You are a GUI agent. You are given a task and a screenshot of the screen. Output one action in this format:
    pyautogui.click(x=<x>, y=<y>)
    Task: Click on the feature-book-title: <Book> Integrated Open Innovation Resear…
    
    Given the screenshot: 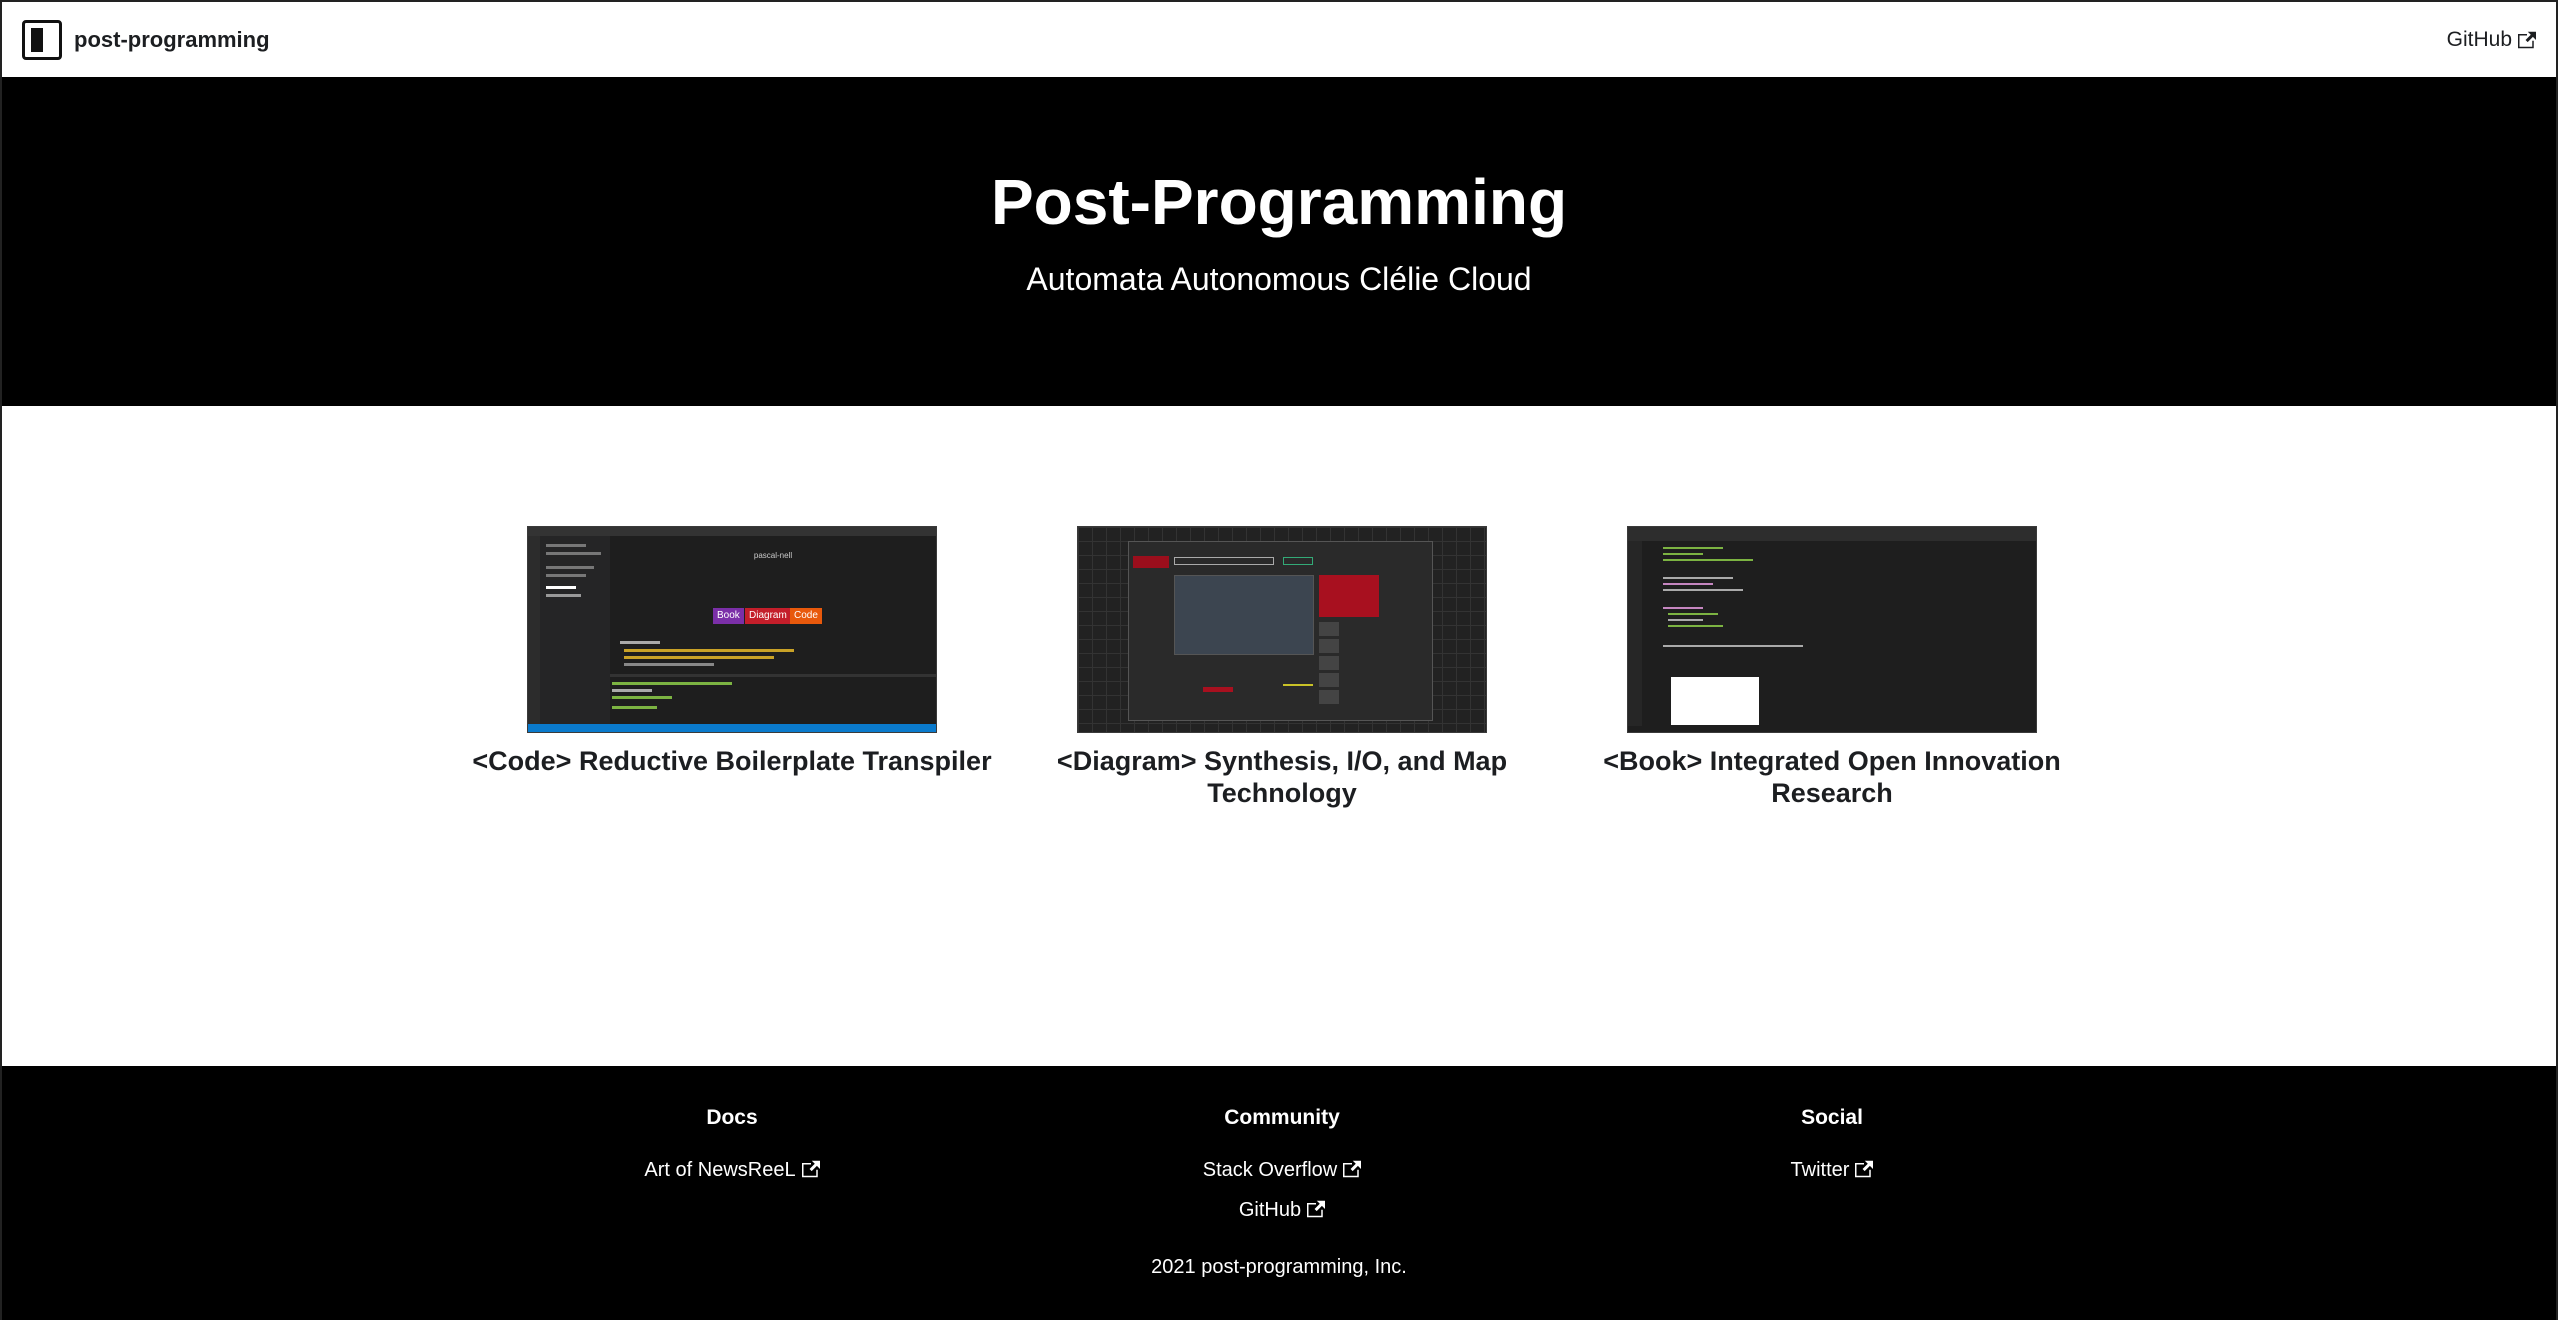 What is the action you would take?
    pyautogui.click(x=1832, y=777)
    